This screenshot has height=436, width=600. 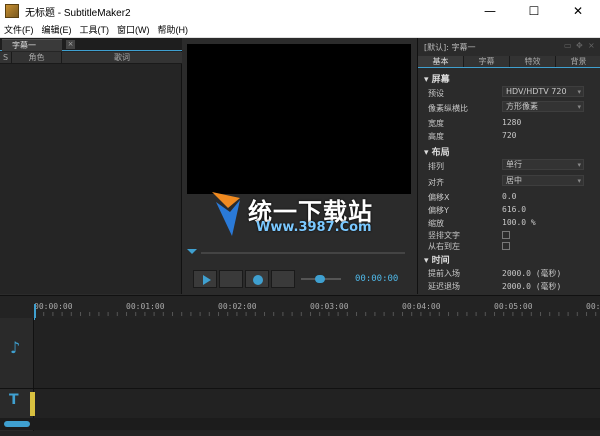 I want to click on timeline-scroll-thumb, so click(x=17, y=424).